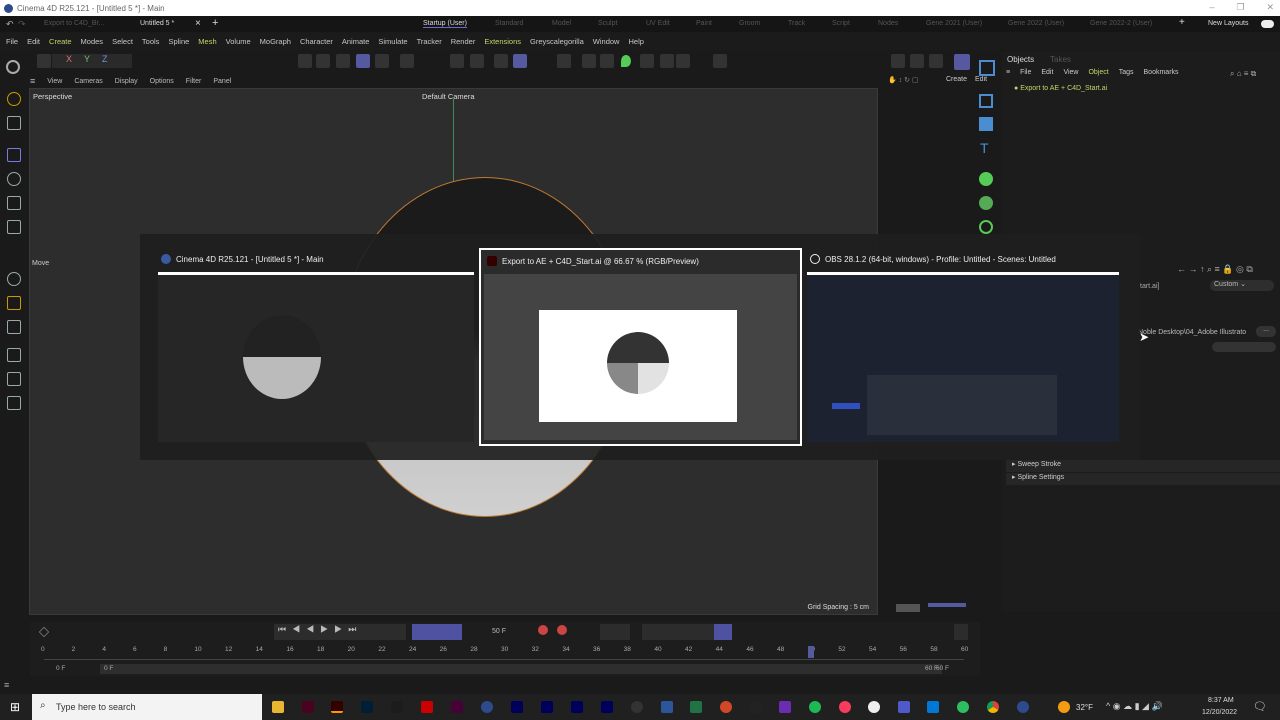 Image resolution: width=1280 pixels, height=720 pixels. I want to click on view-layout-buttons, so click(908, 608).